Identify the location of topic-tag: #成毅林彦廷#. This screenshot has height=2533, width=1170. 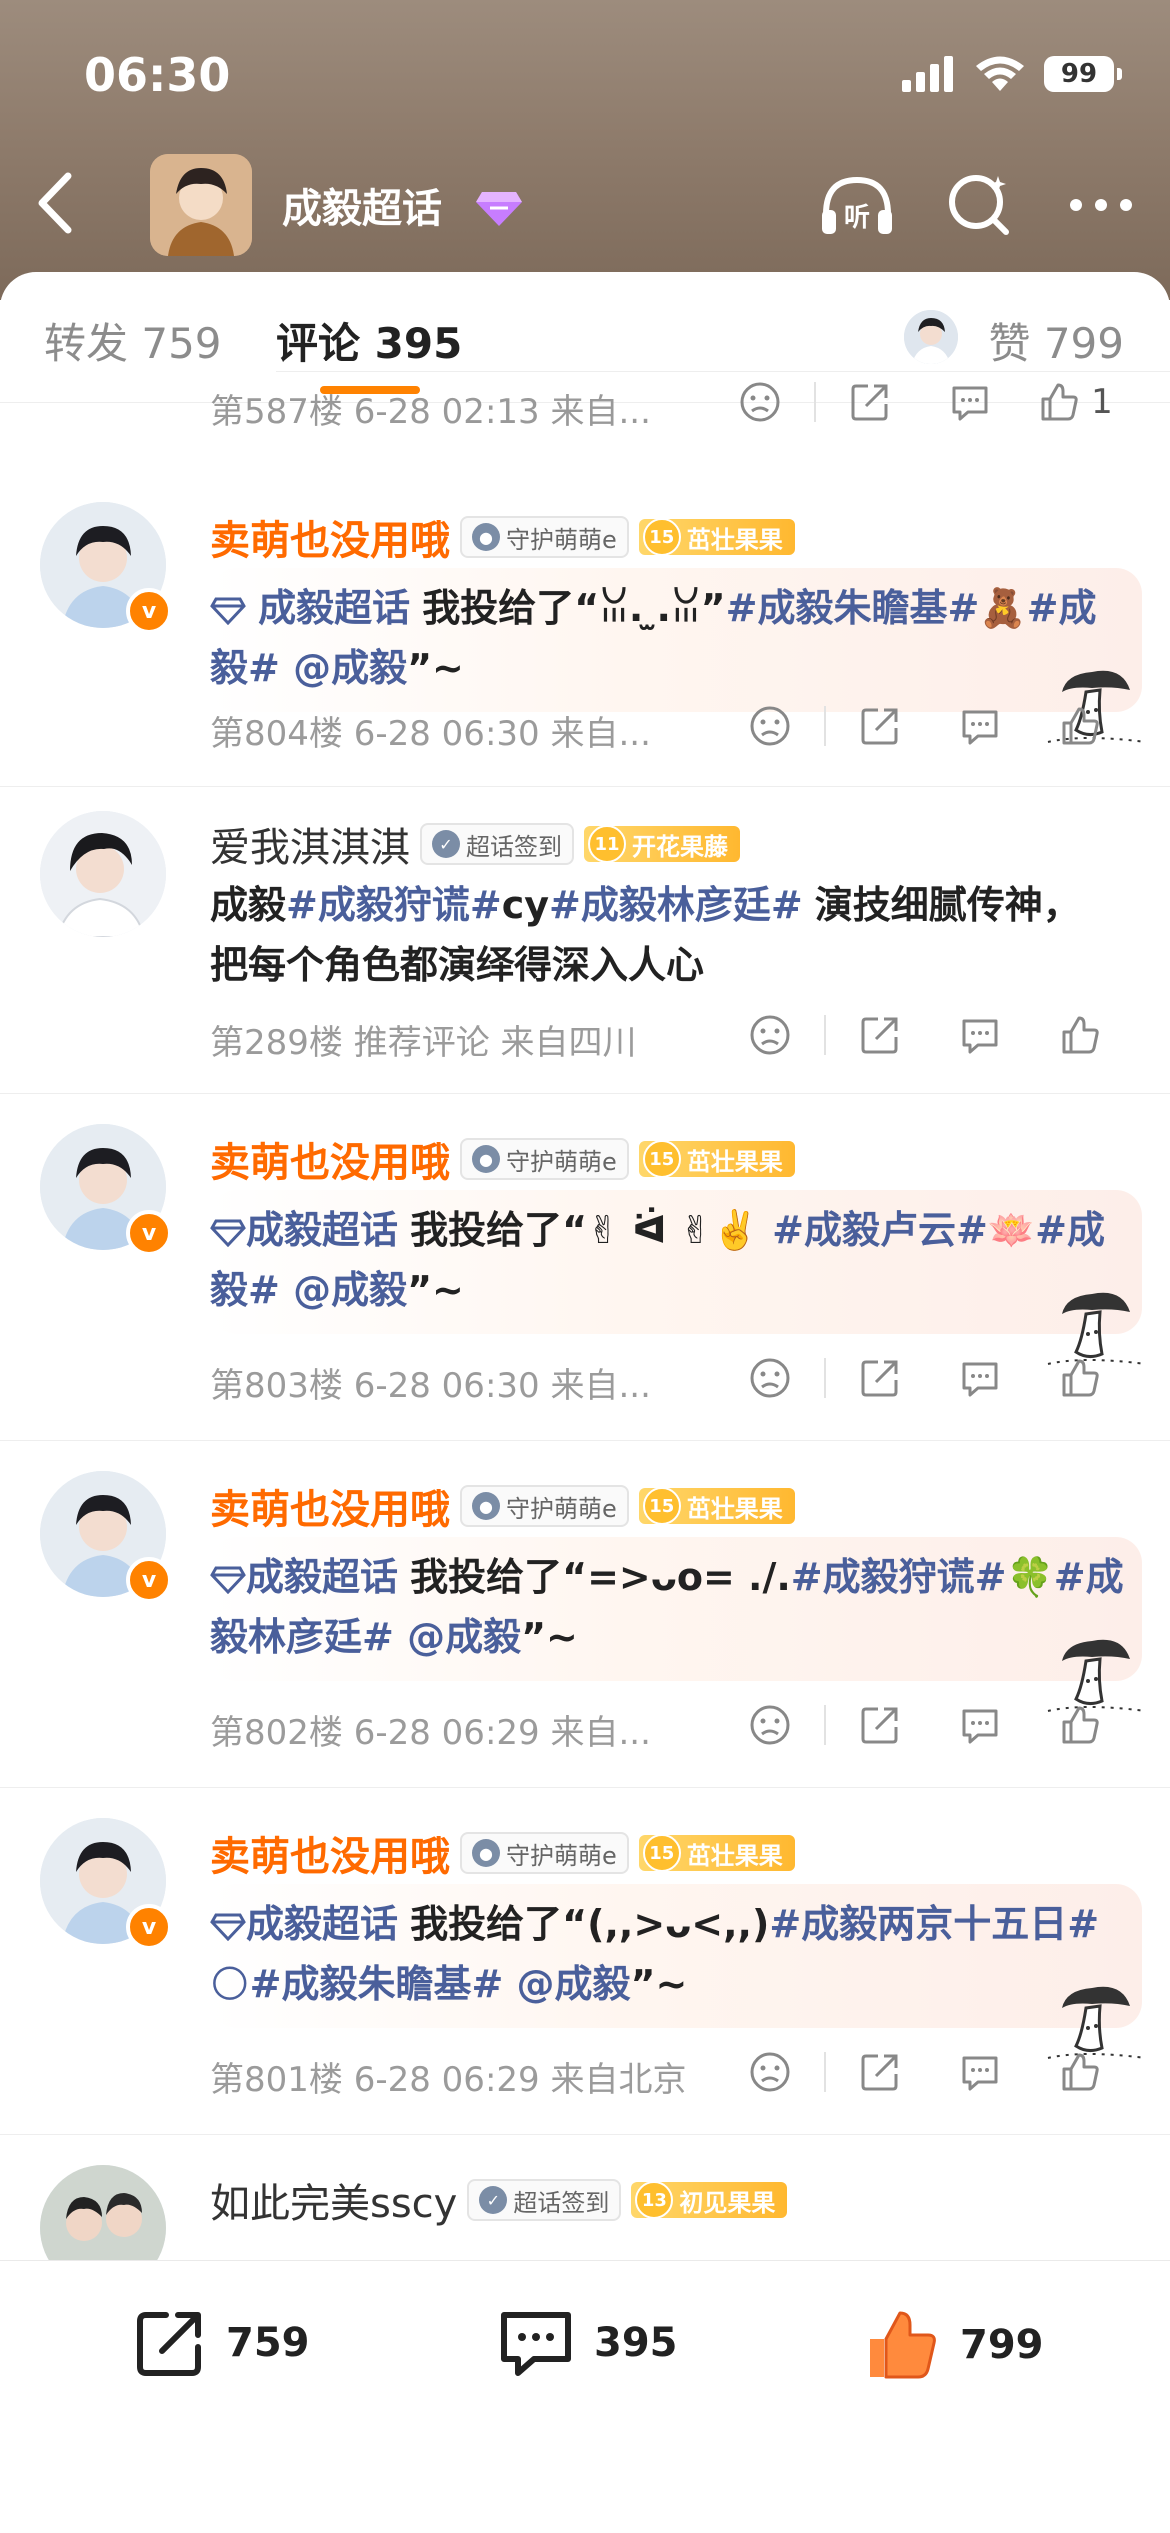
(676, 905).